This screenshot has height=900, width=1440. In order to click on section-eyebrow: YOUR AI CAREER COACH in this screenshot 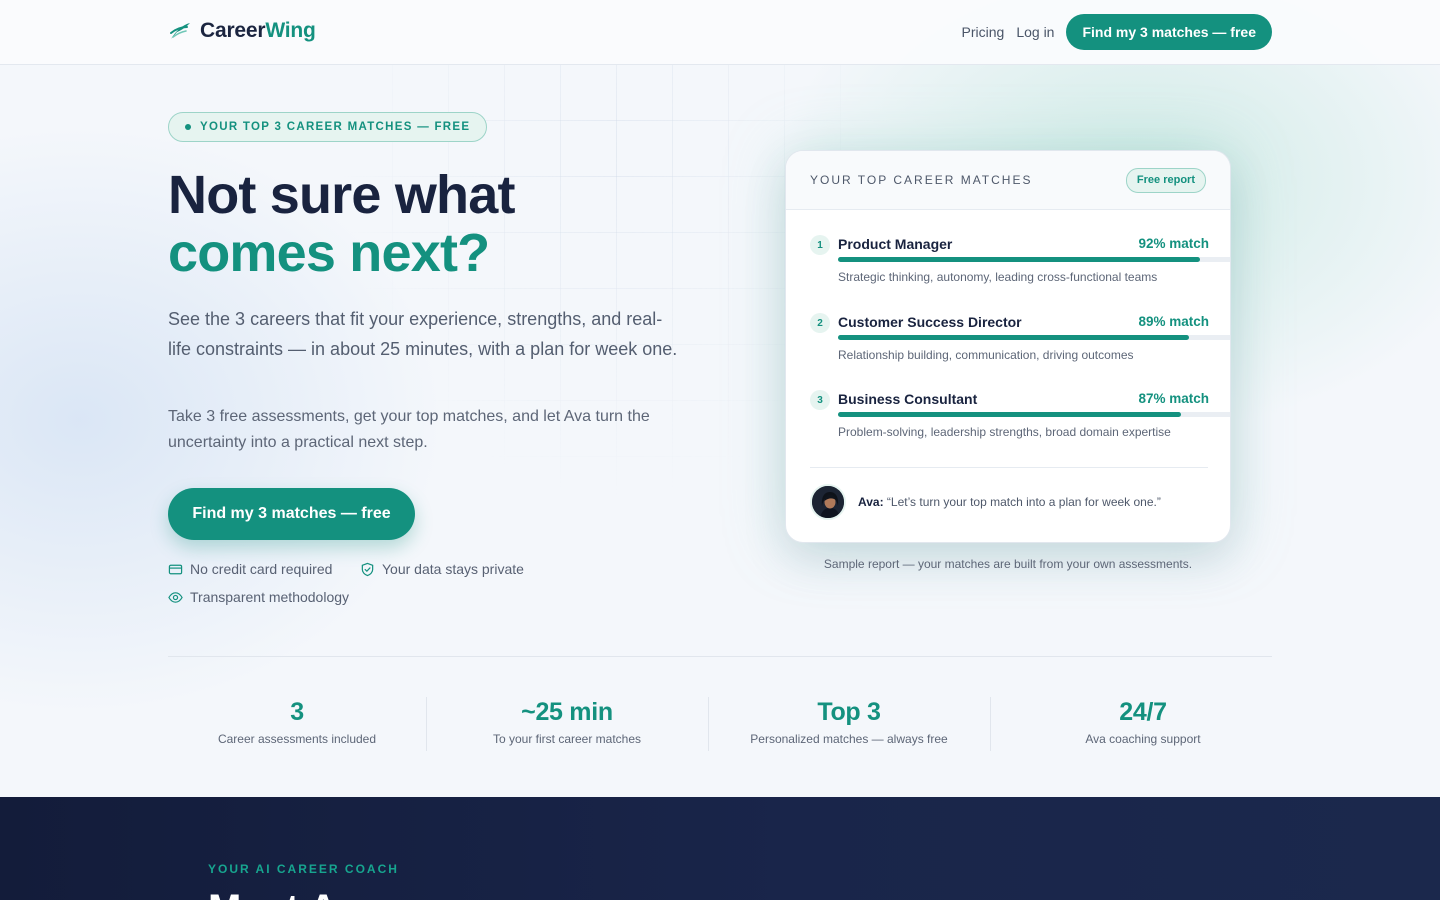, I will do `click(303, 869)`.